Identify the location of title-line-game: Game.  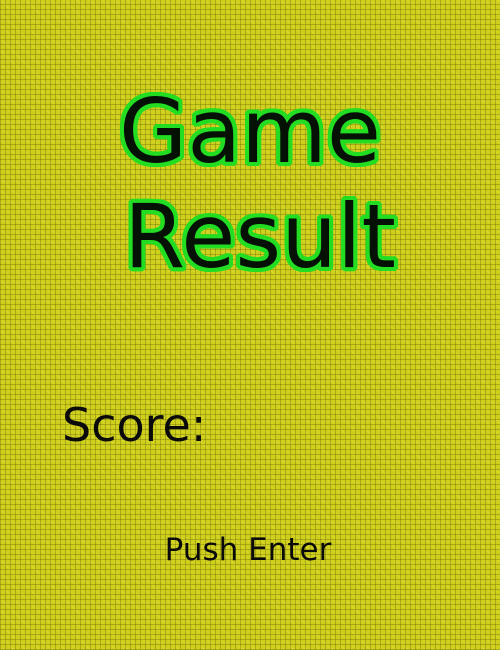
(250, 131).